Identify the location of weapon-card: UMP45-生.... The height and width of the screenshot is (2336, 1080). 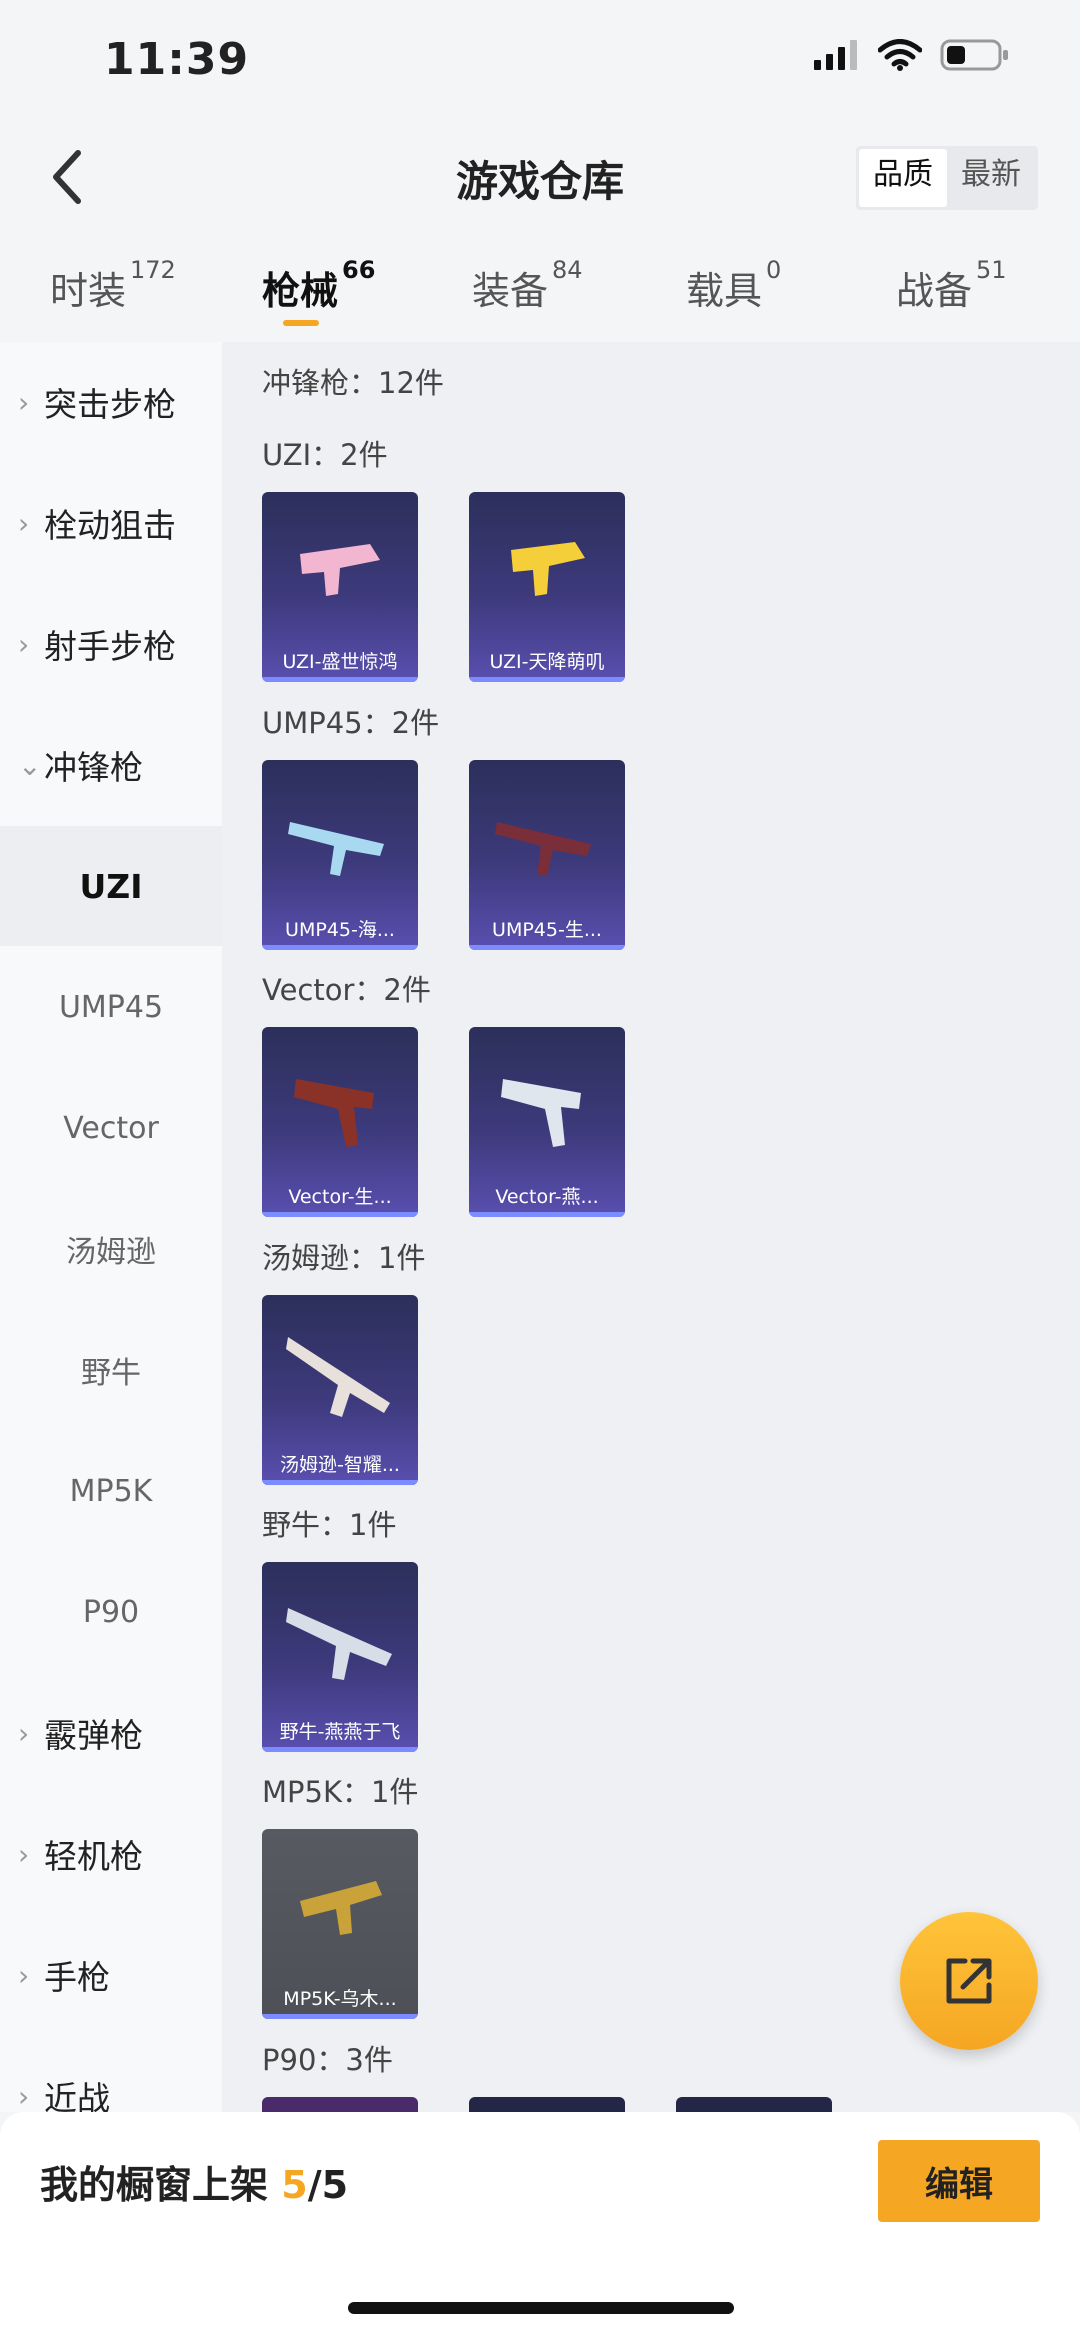
(547, 855).